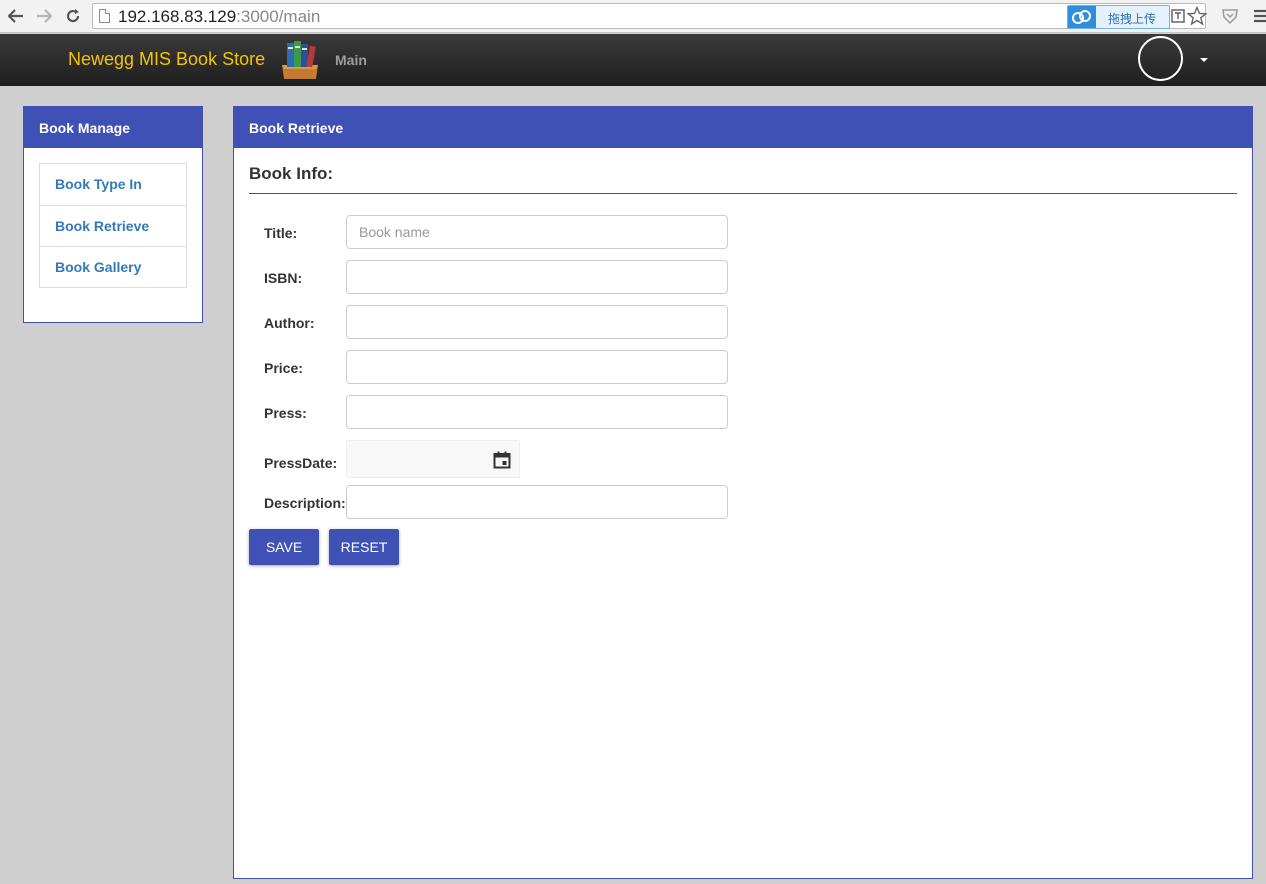  I want to click on address-bar: 192.168.83.129:3000/main 拖拽上传, so click(649, 16).